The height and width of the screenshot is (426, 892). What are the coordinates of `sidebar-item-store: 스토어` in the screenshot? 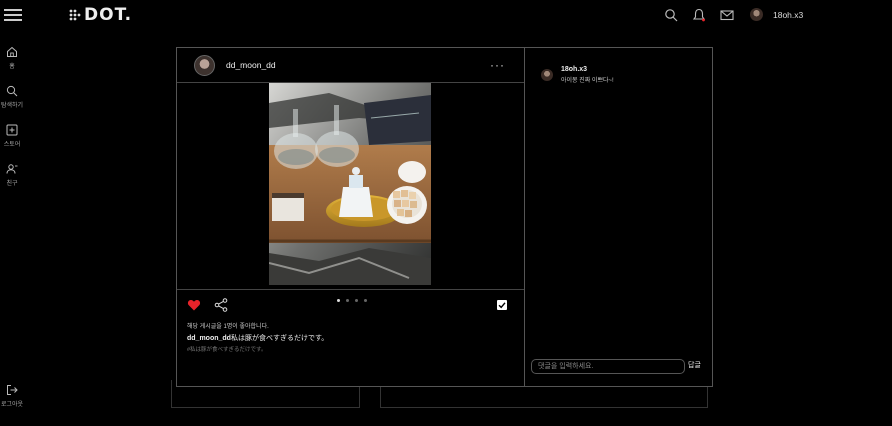 It's located at (12, 136).